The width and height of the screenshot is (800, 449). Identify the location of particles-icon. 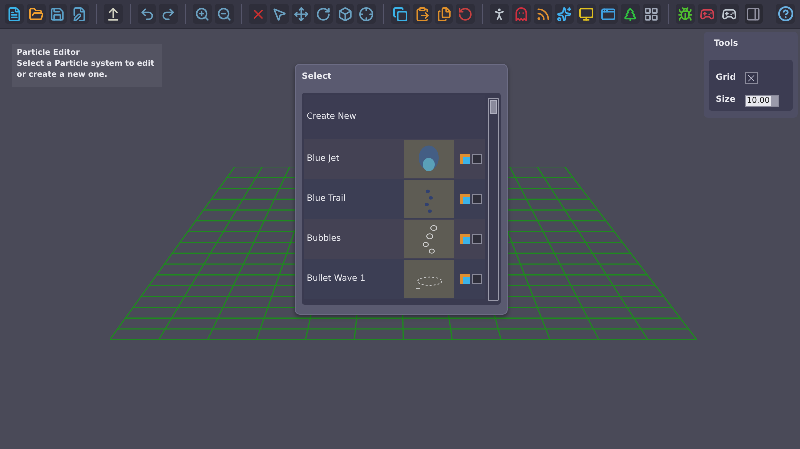
(564, 14).